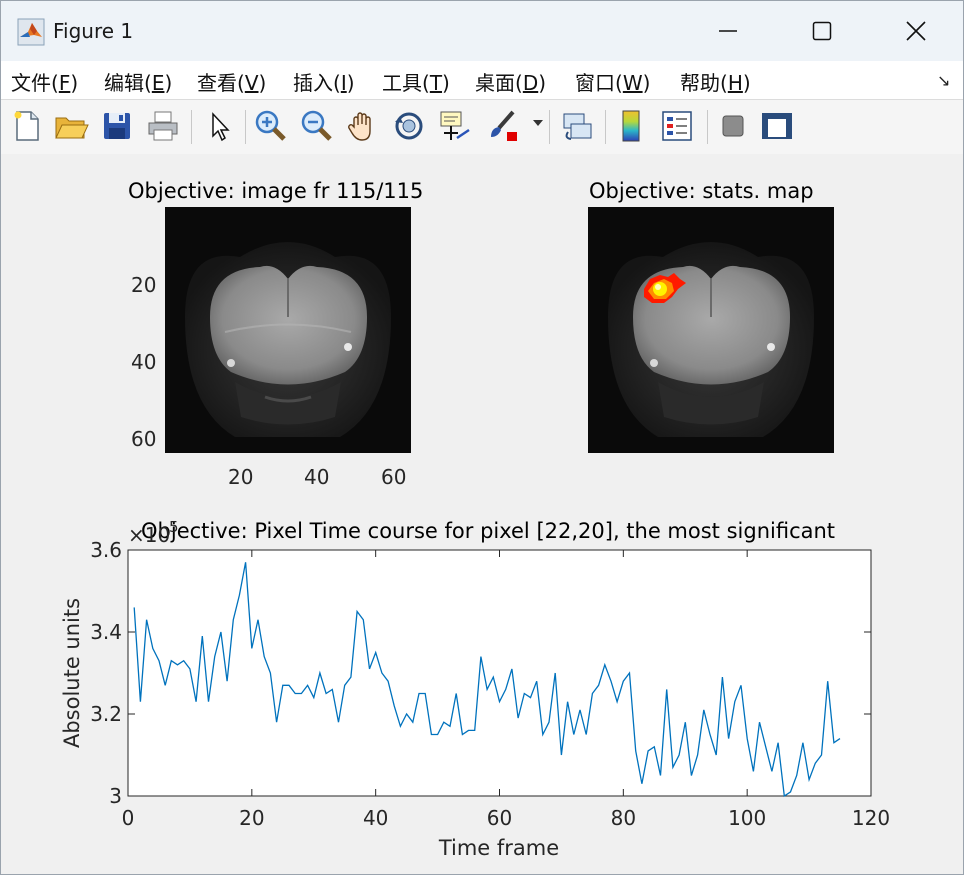 The height and width of the screenshot is (875, 964). Describe the element at coordinates (163, 126) in the screenshot. I see `print-icon` at that location.